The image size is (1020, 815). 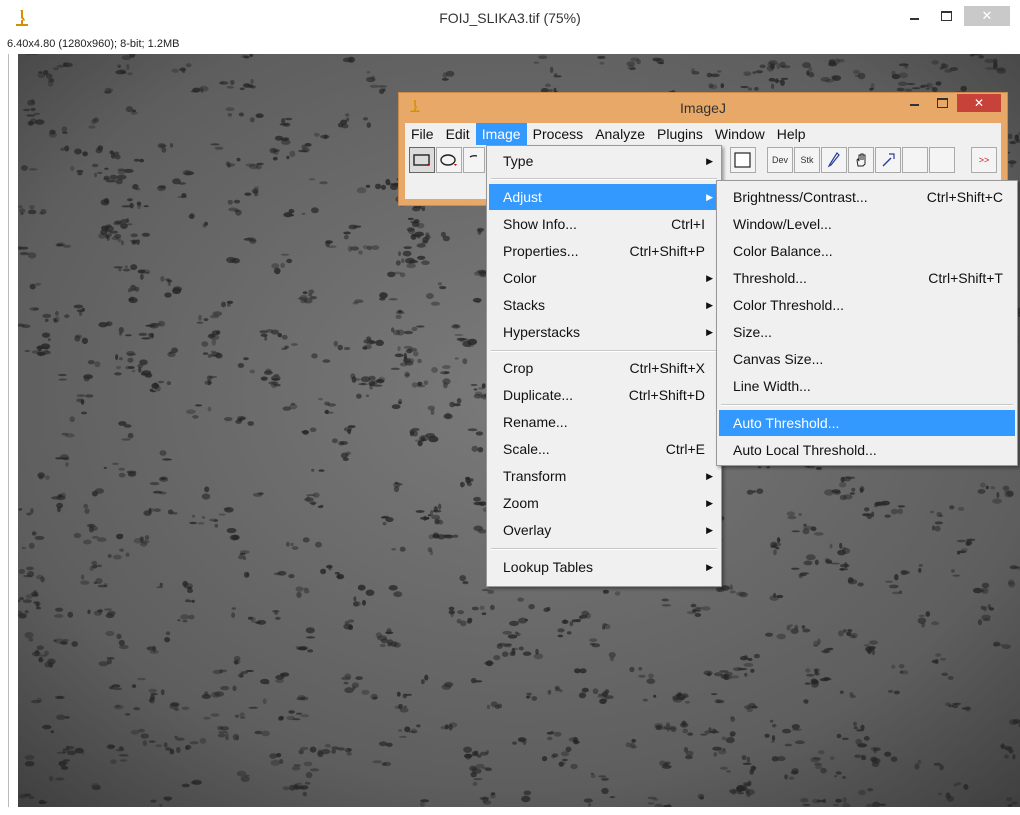 I want to click on menu-item-duplicate: Duplicate... Ctrl+Shift+D, so click(x=604, y=395).